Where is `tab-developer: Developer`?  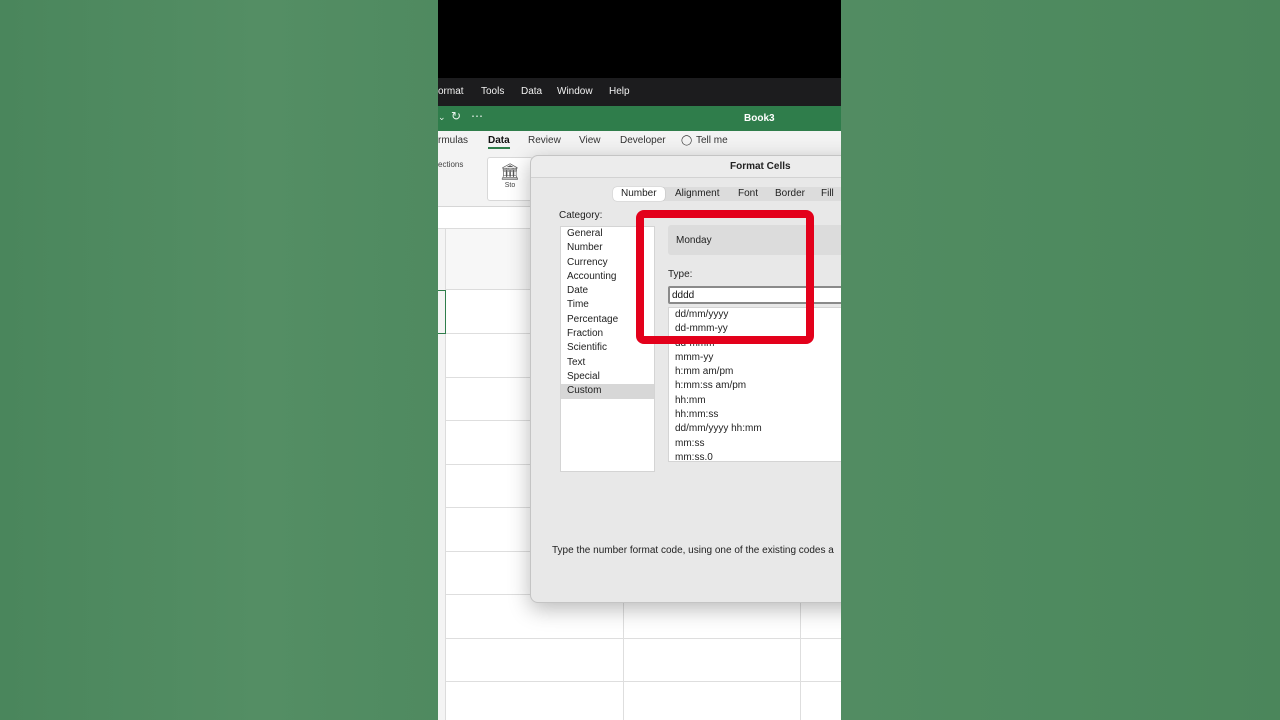 tab-developer: Developer is located at coordinates (643, 140).